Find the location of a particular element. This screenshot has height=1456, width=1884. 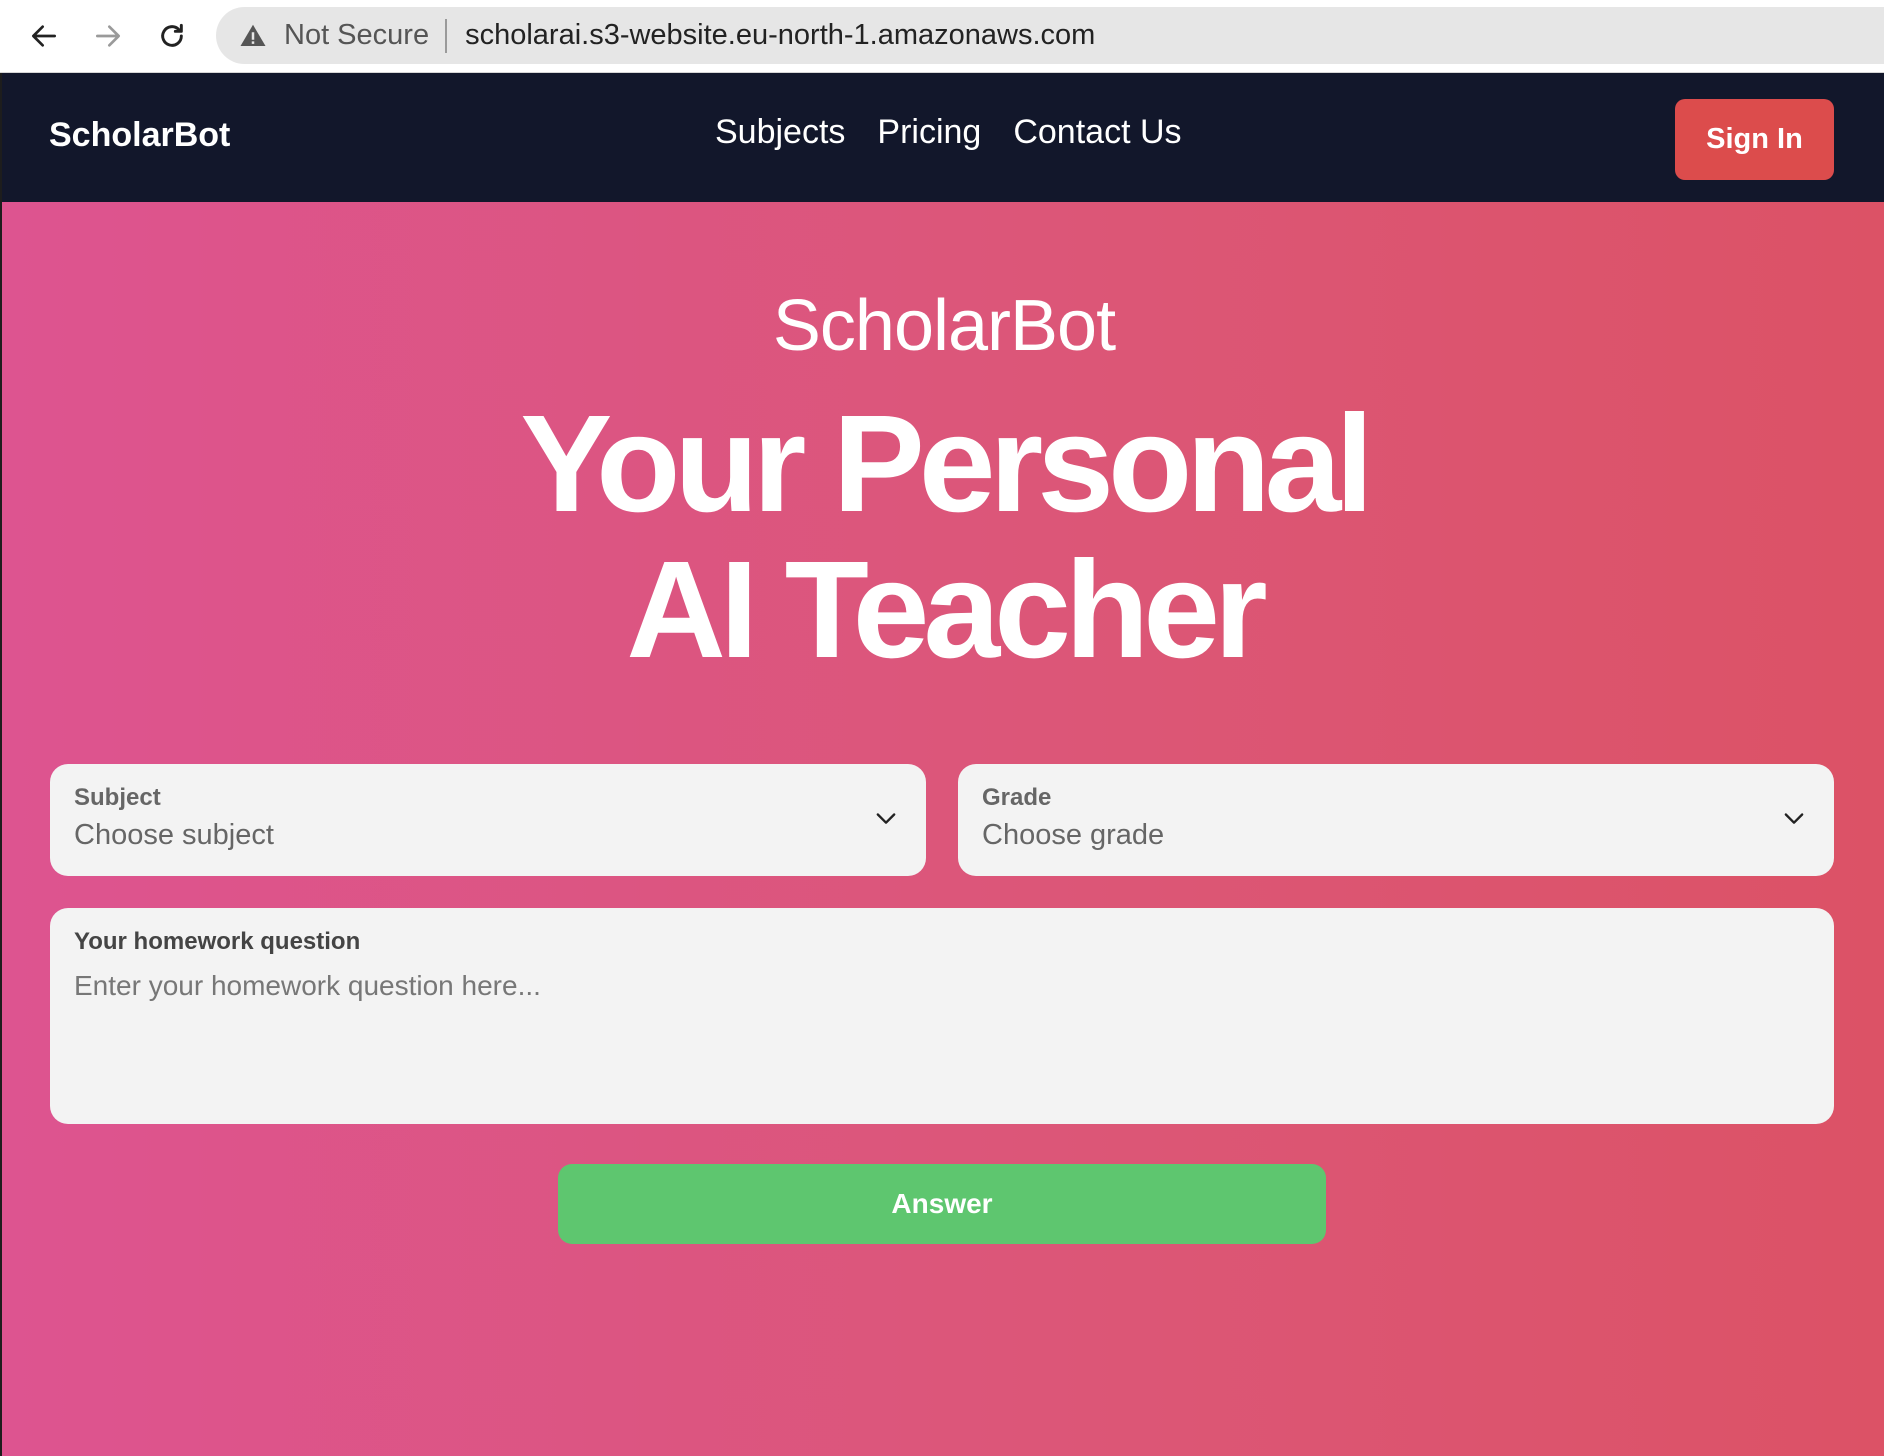

forward-button is located at coordinates (108, 36).